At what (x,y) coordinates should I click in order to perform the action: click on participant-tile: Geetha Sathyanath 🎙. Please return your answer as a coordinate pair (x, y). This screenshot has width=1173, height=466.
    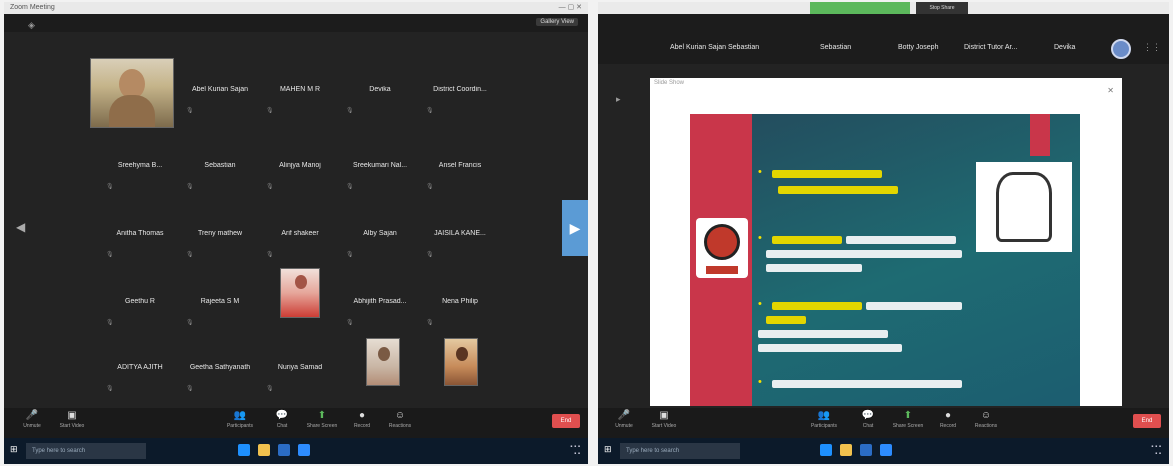
    Looking at the image, I should click on (220, 369).